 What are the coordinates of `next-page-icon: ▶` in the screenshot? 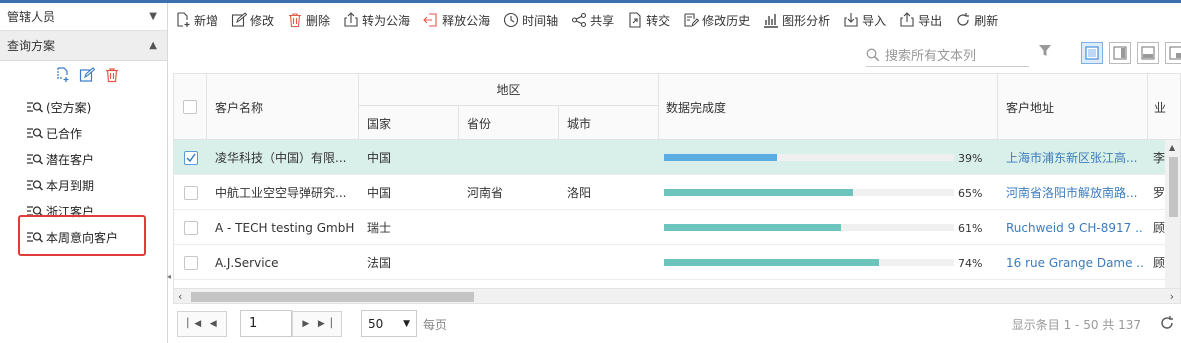 It's located at (305, 324).